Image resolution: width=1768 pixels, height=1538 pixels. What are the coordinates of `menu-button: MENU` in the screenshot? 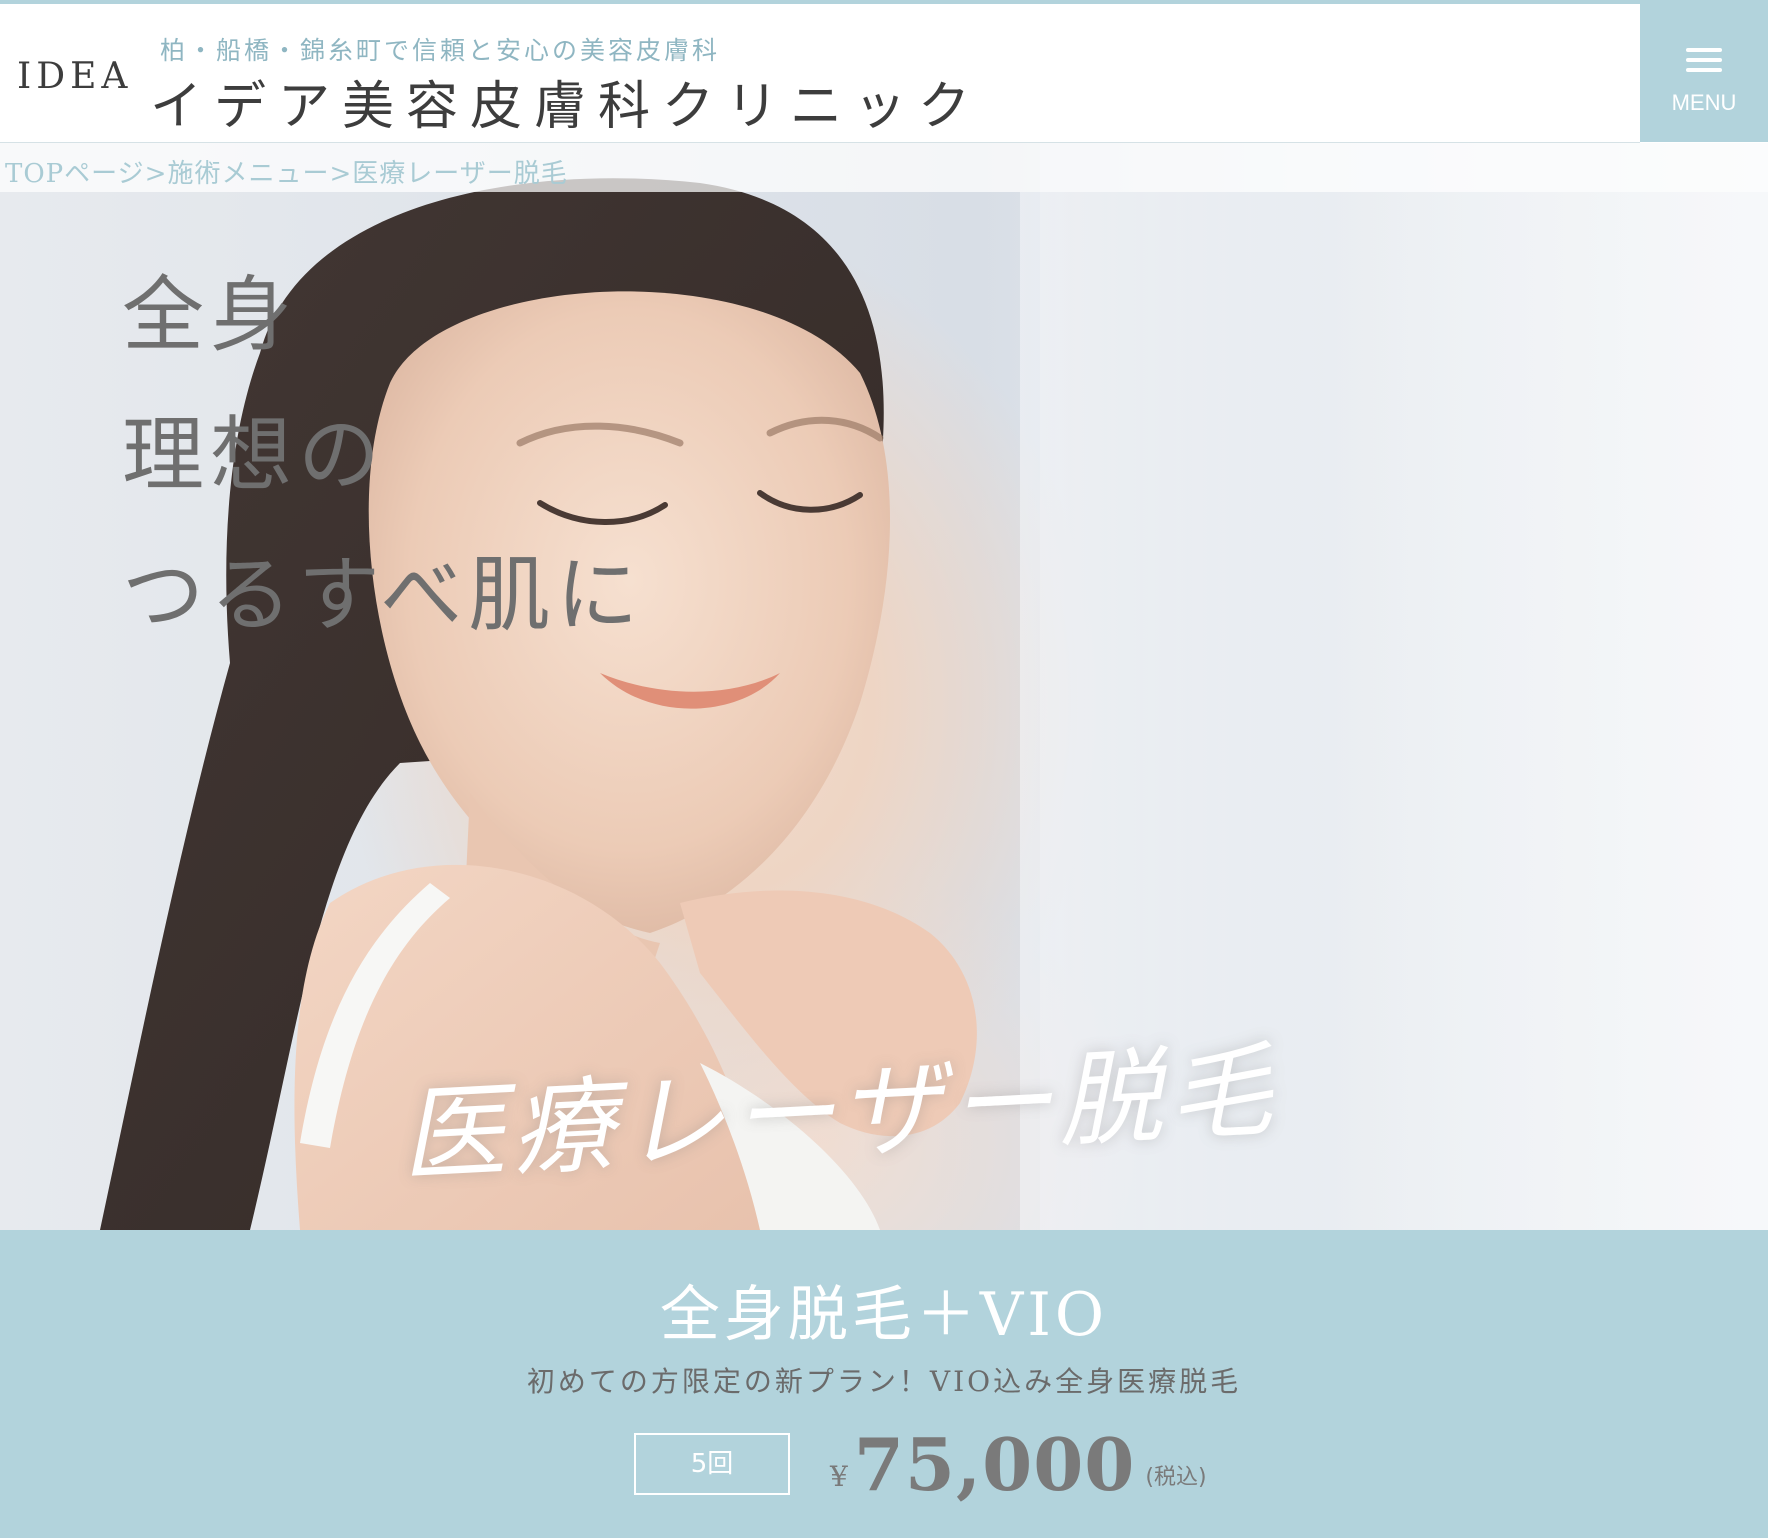 It's located at (1704, 73).